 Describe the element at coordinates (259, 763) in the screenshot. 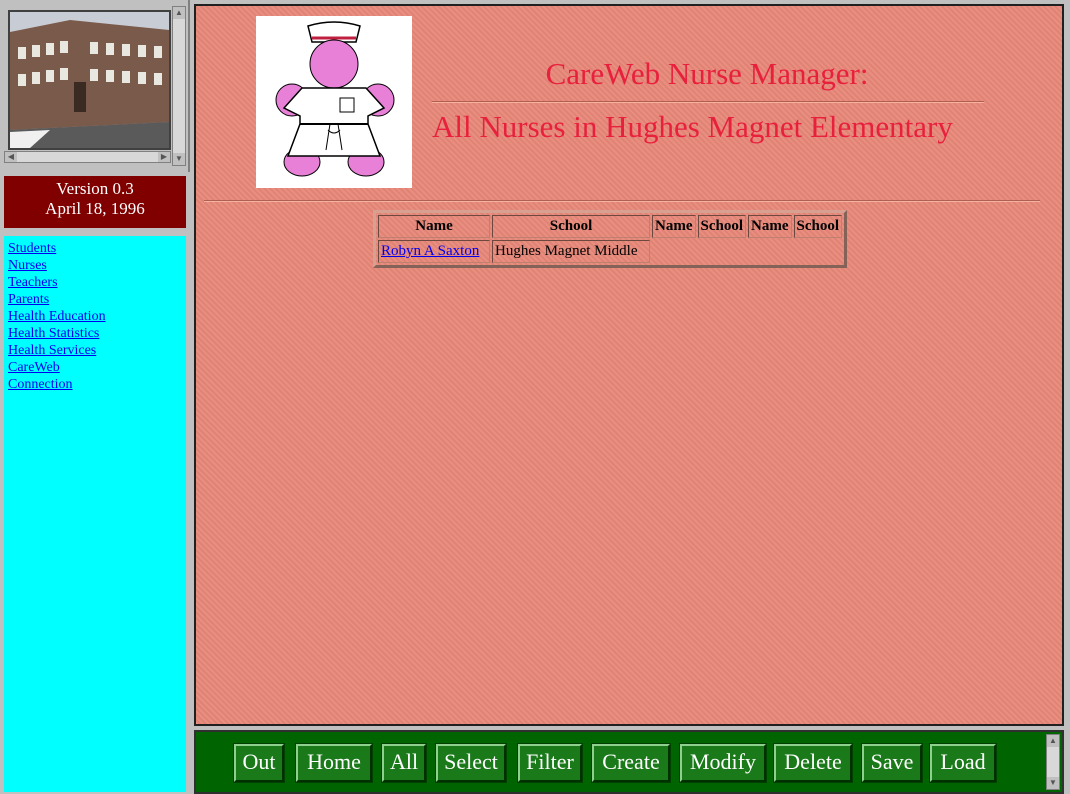

I see `out-button: Out` at that location.